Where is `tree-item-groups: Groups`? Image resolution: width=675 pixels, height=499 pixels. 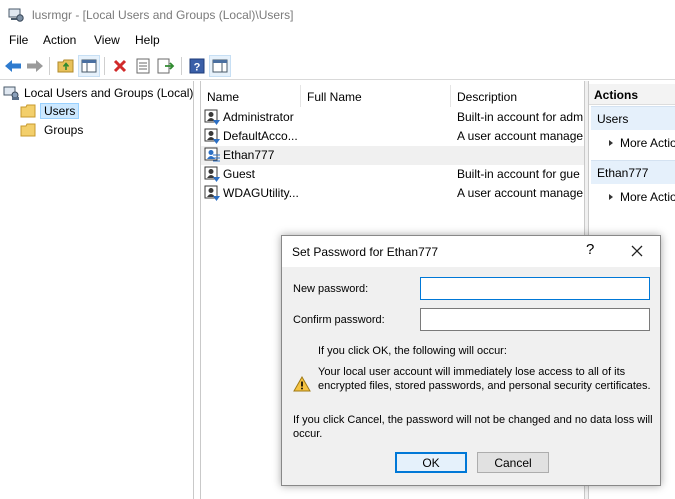
tree-item-groups: Groups is located at coordinates (51, 130).